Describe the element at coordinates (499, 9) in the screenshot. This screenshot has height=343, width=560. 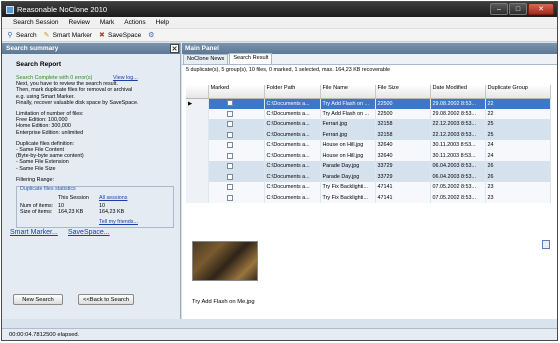
I see `minimize-button: –` at that location.